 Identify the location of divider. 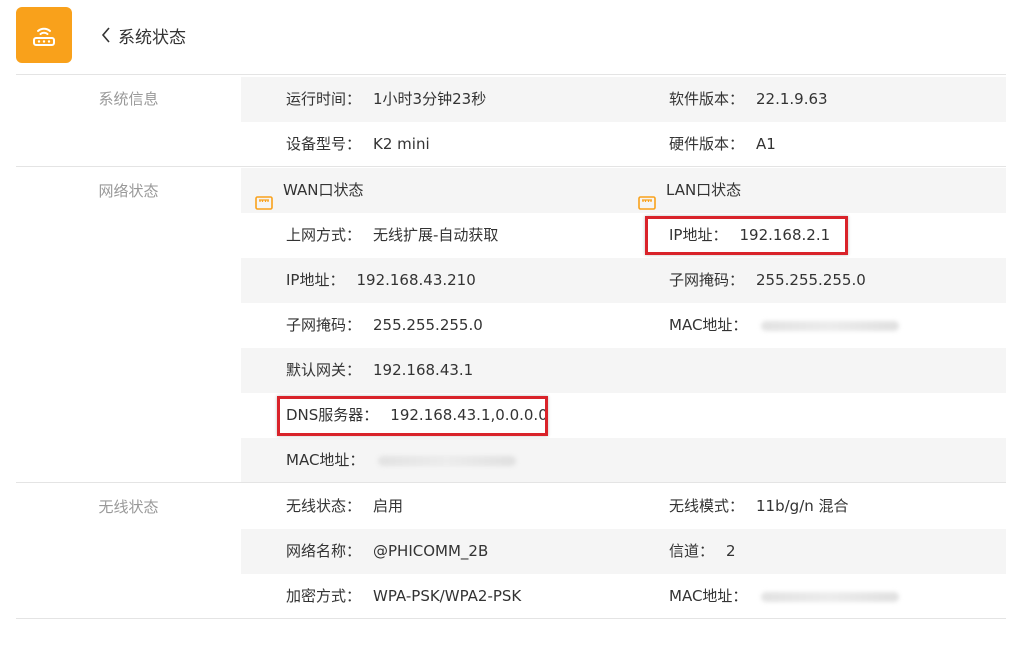
(511, 618).